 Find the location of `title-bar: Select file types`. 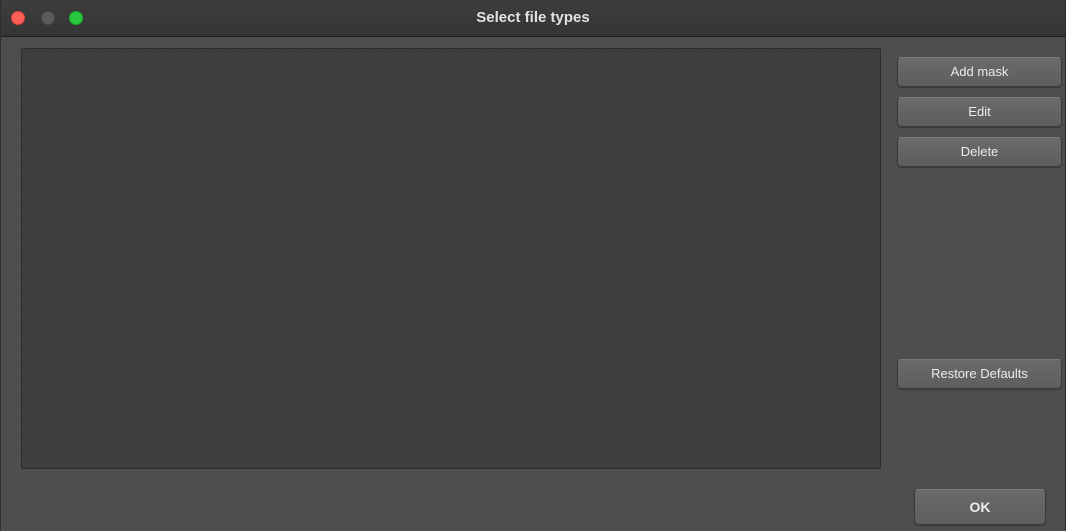

title-bar: Select file types is located at coordinates (533, 18).